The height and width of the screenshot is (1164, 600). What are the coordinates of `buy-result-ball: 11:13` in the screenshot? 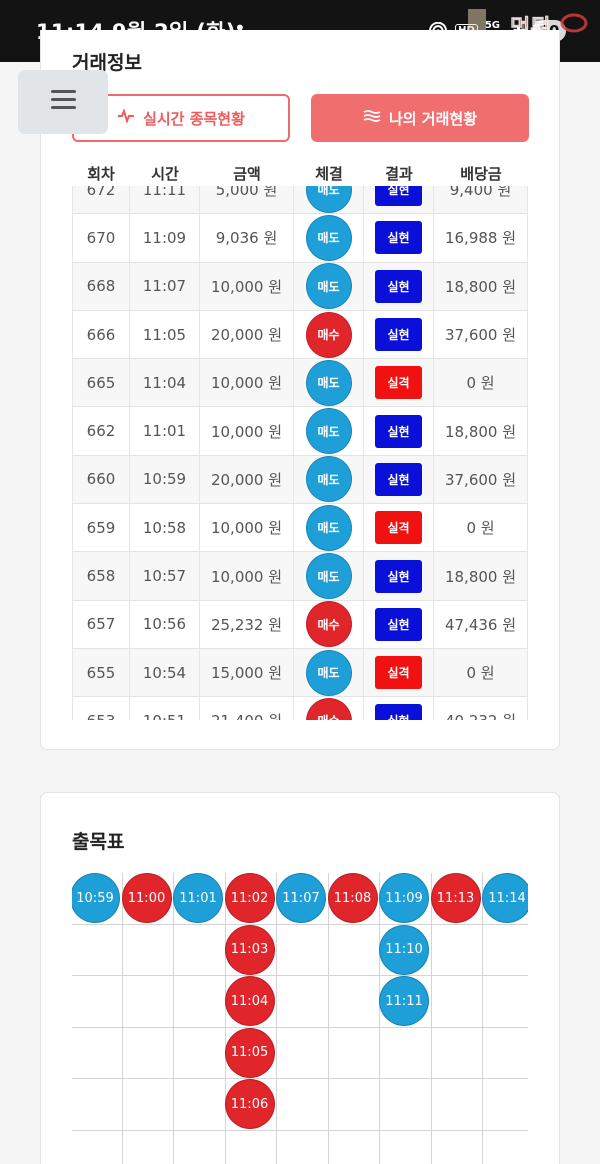 It's located at (455, 898).